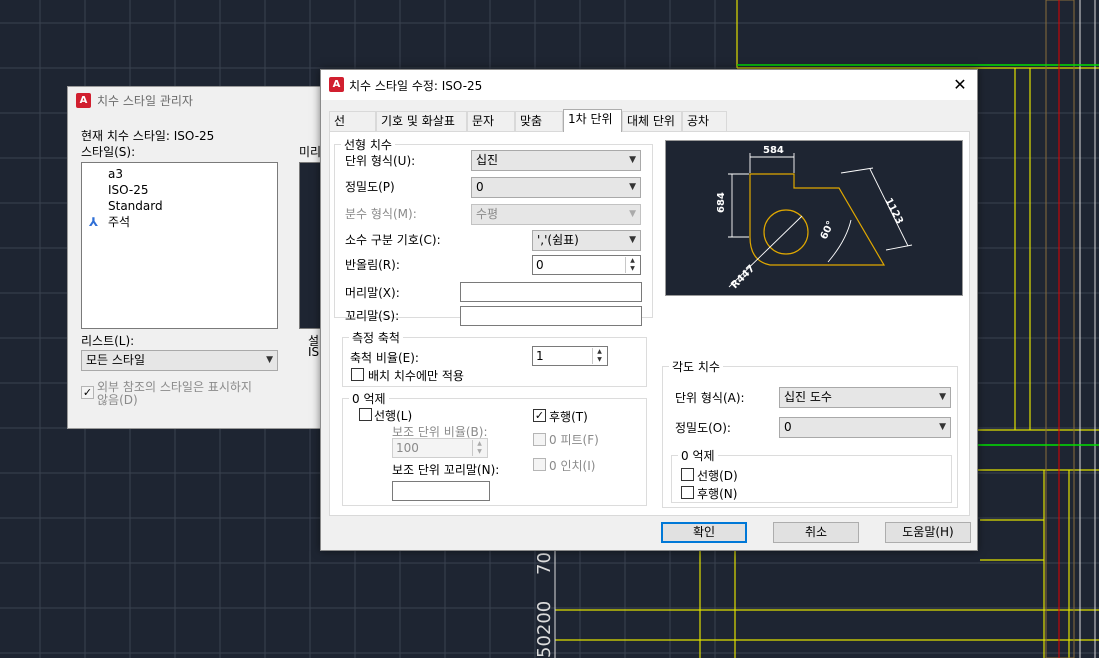  Describe the element at coordinates (179, 222) in the screenshot. I see `style-item-annotative: ⅄ 주석` at that location.